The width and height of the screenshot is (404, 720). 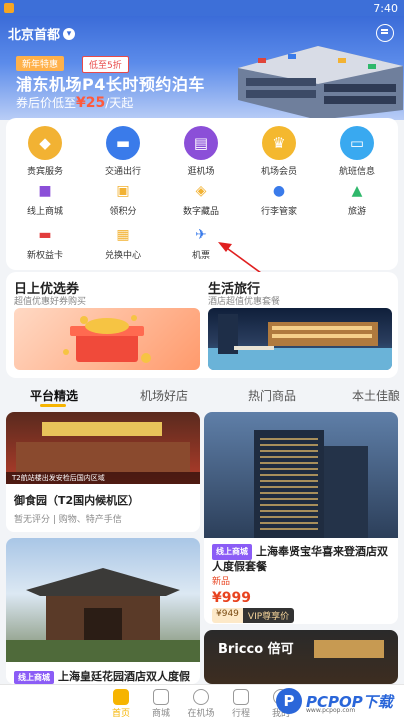 I want to click on tab-hot-products: 热门商品, so click(x=272, y=395).